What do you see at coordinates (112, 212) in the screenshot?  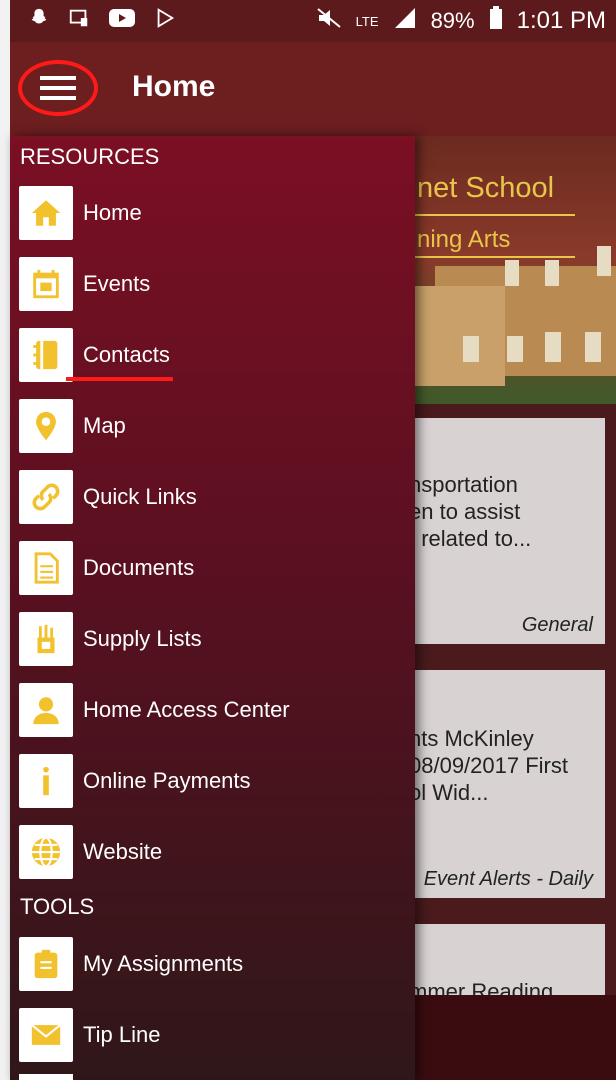 I see `drawer-item-label: Home` at bounding box center [112, 212].